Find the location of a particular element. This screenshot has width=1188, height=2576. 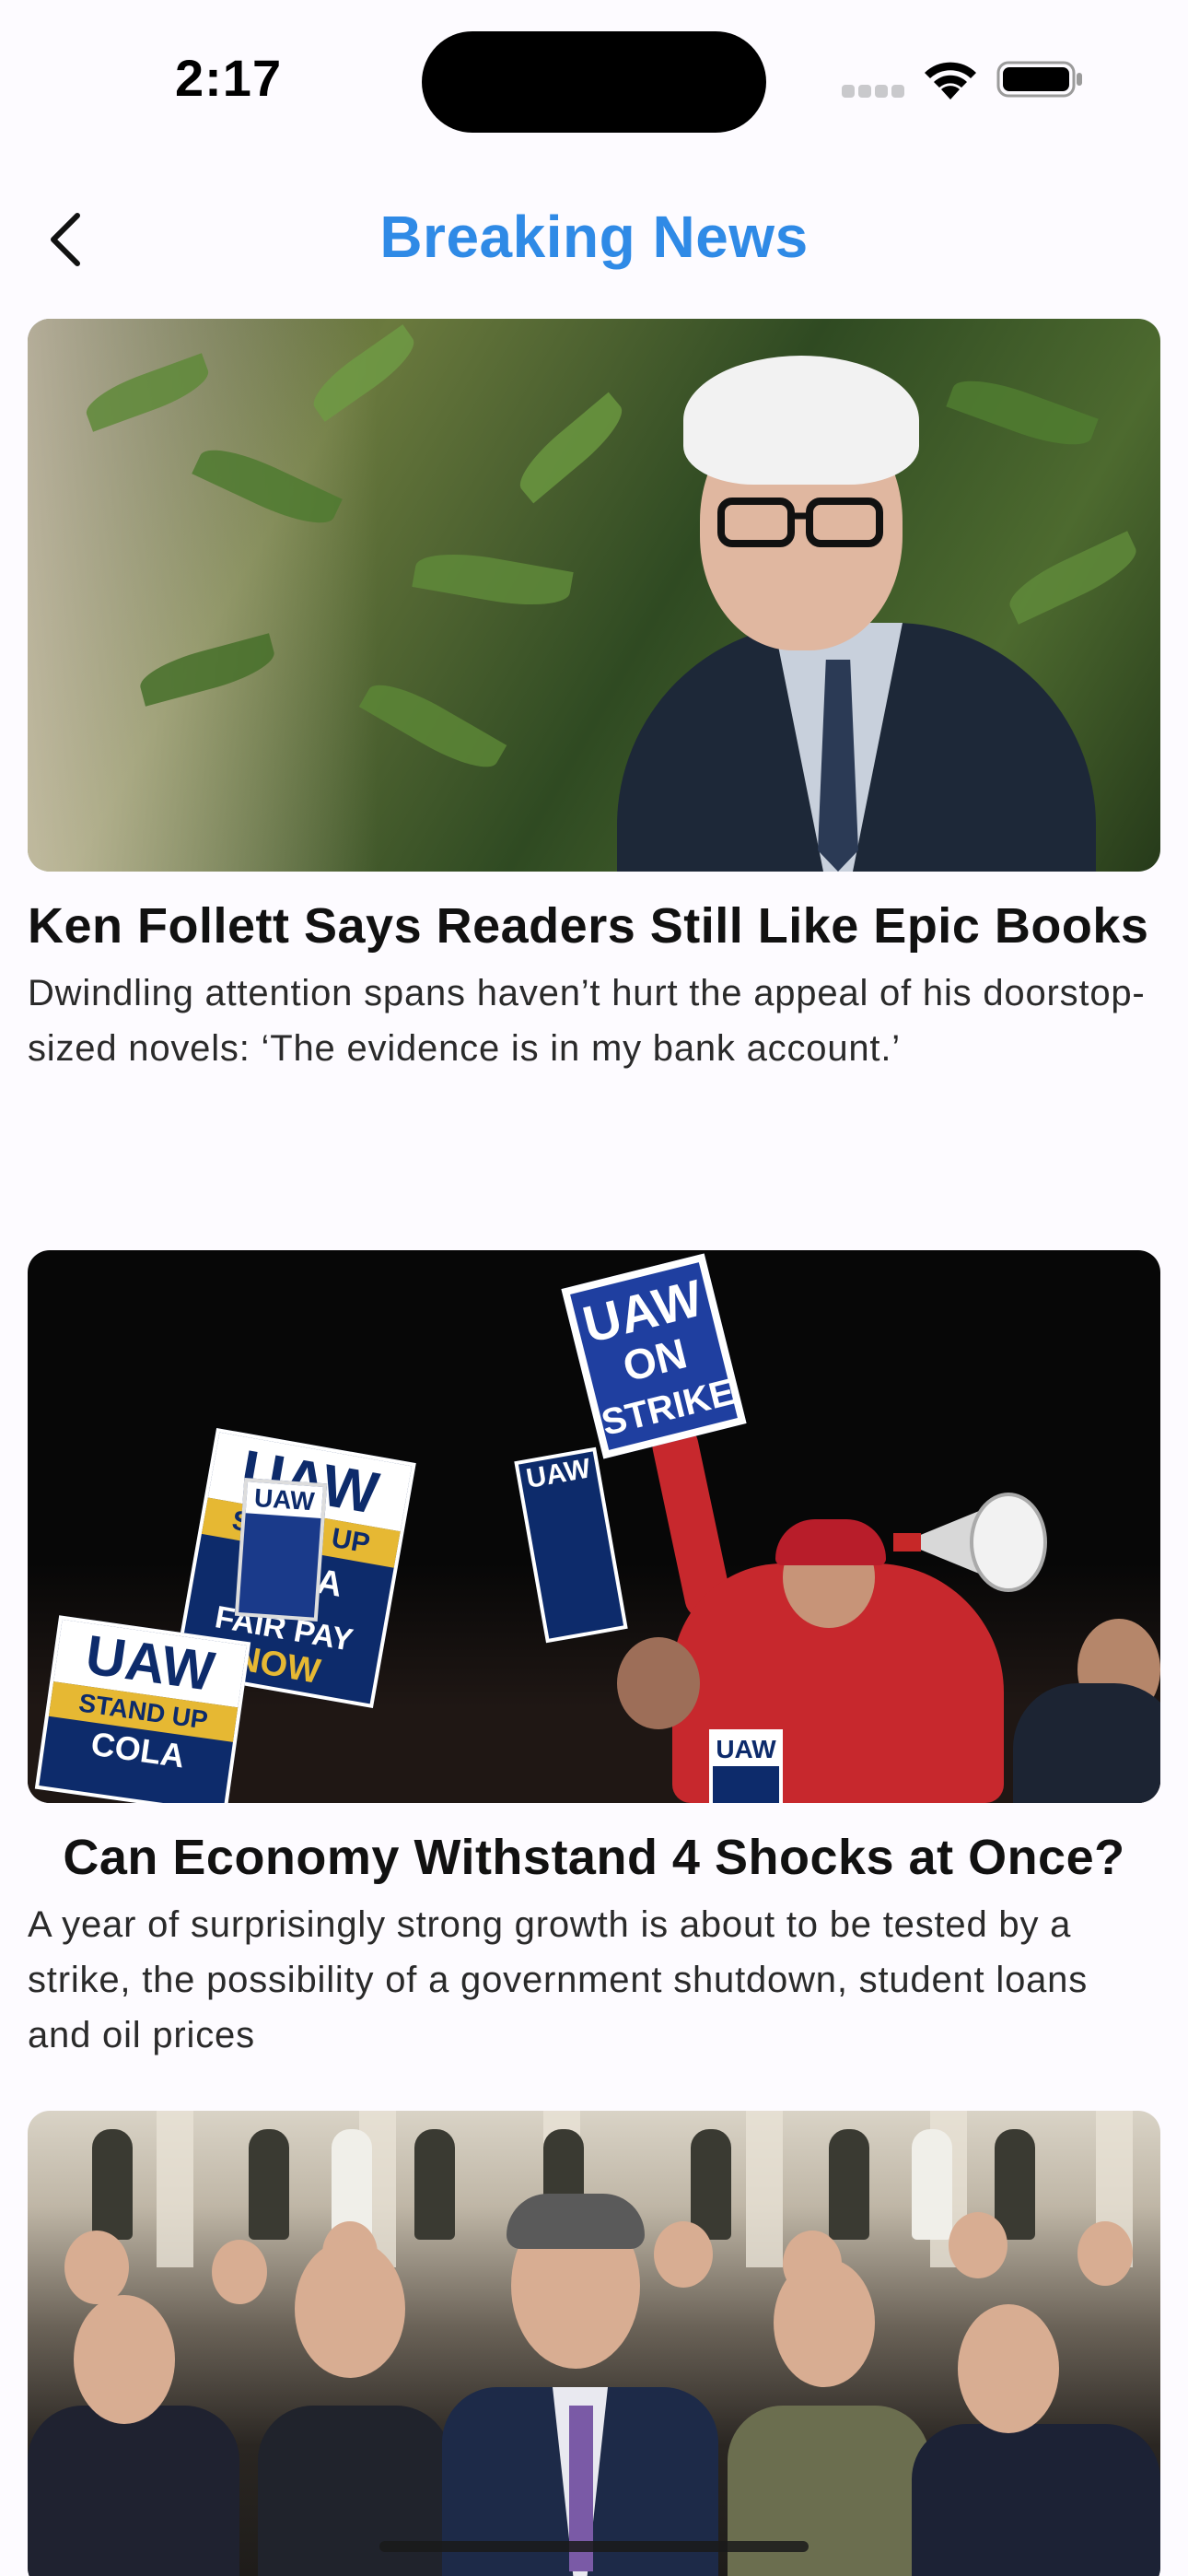

home-indicator is located at coordinates (594, 2546).